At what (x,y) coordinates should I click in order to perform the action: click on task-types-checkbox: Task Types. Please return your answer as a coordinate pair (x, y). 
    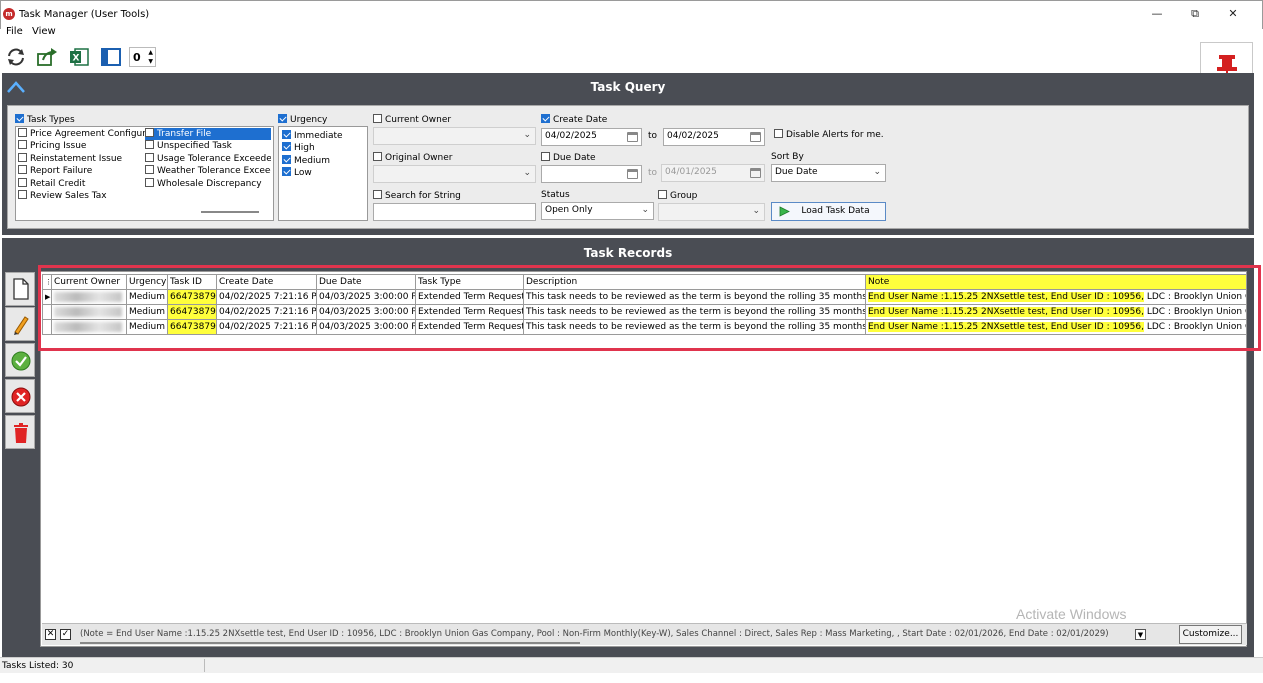
    Looking at the image, I should click on (45, 119).